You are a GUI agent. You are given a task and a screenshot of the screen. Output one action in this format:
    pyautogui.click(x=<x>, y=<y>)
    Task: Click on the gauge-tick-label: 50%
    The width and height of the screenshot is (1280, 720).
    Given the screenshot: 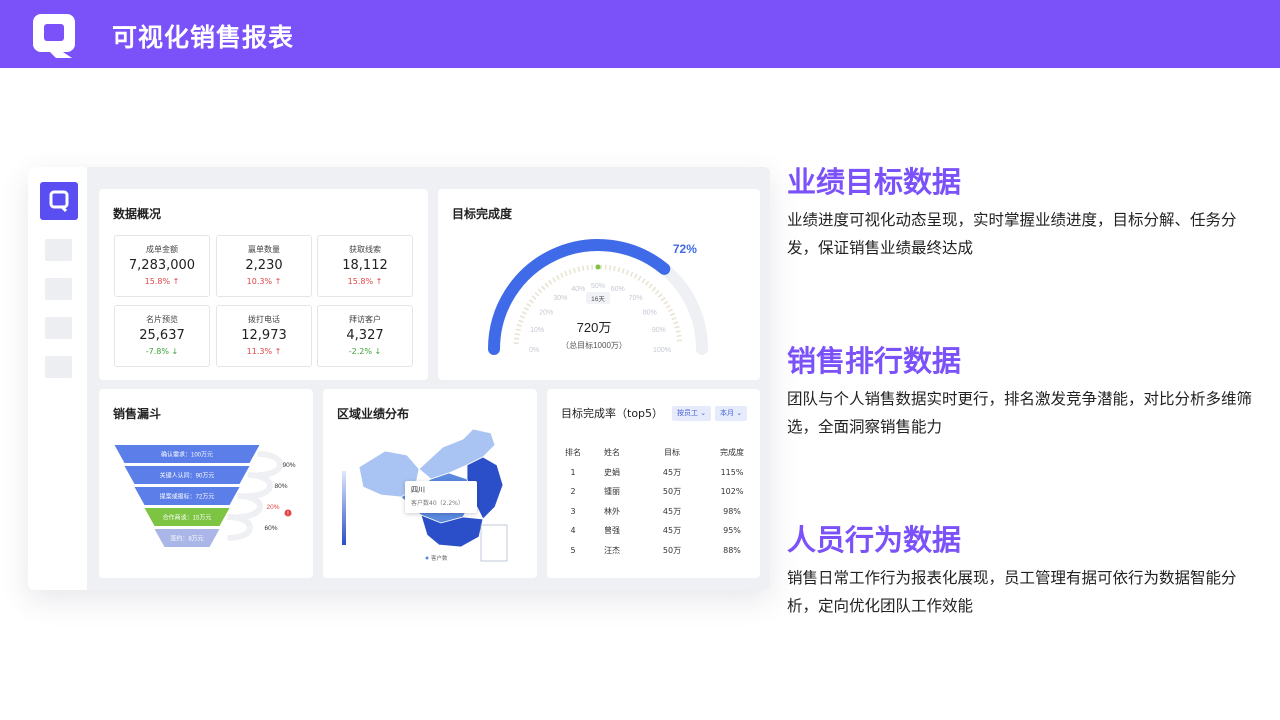 What is the action you would take?
    pyautogui.click(x=598, y=286)
    